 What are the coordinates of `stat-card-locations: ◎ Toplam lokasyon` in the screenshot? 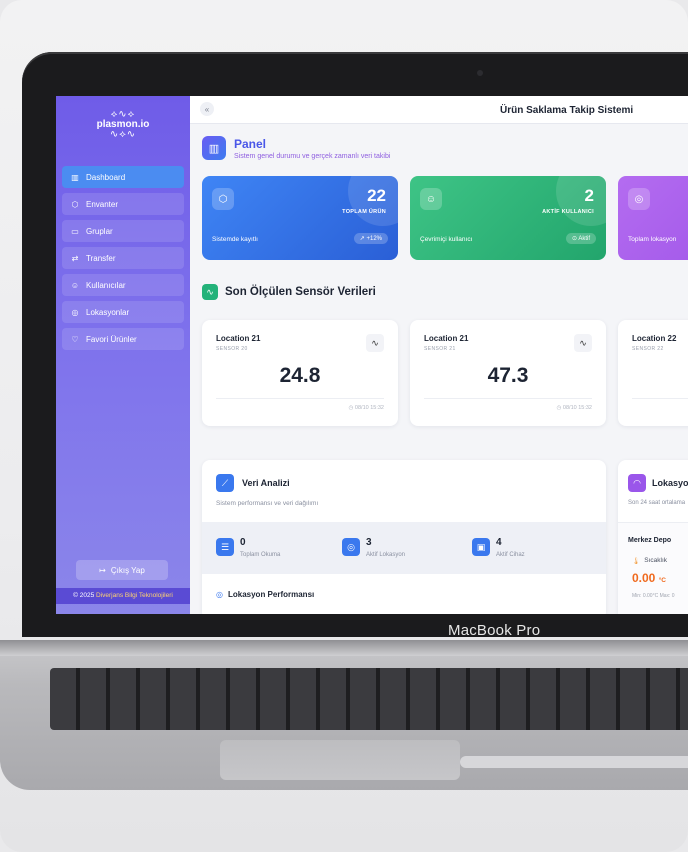 It's located at (653, 218).